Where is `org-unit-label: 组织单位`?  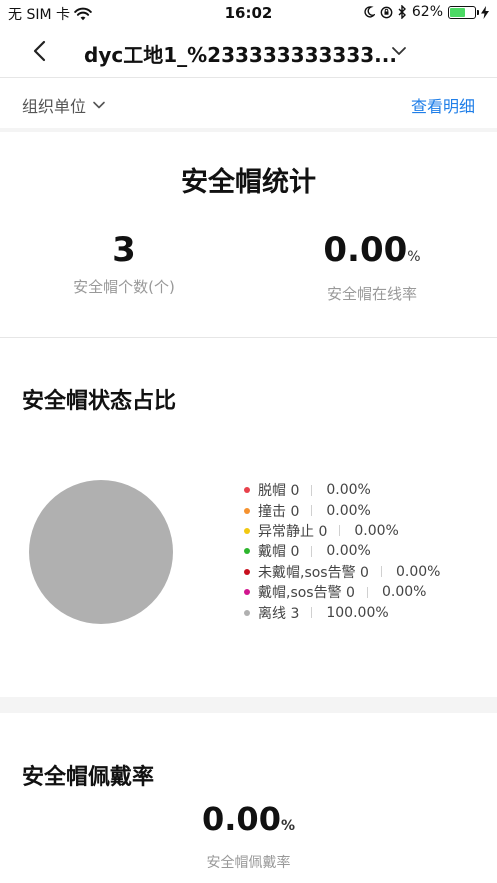 org-unit-label: 组织单位 is located at coordinates (54, 106).